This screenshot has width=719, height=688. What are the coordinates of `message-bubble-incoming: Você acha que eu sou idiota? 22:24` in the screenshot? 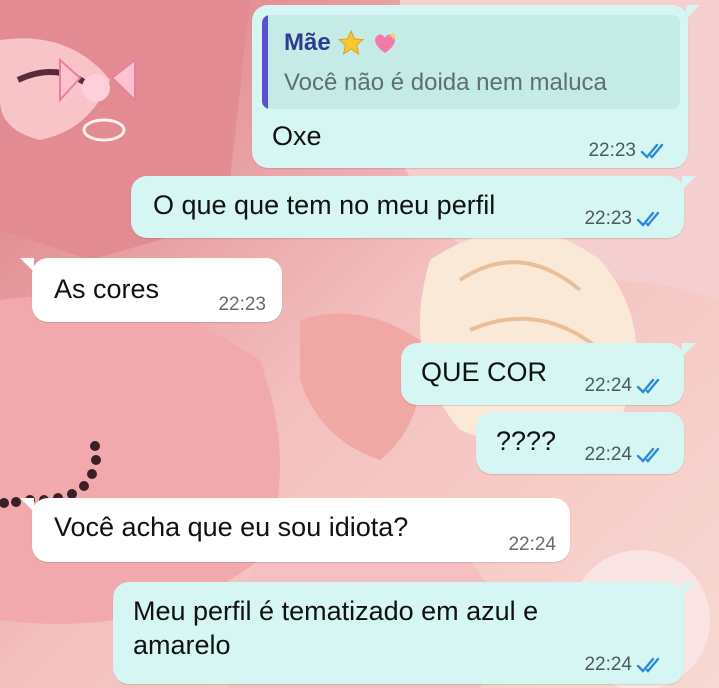 It's located at (295, 530).